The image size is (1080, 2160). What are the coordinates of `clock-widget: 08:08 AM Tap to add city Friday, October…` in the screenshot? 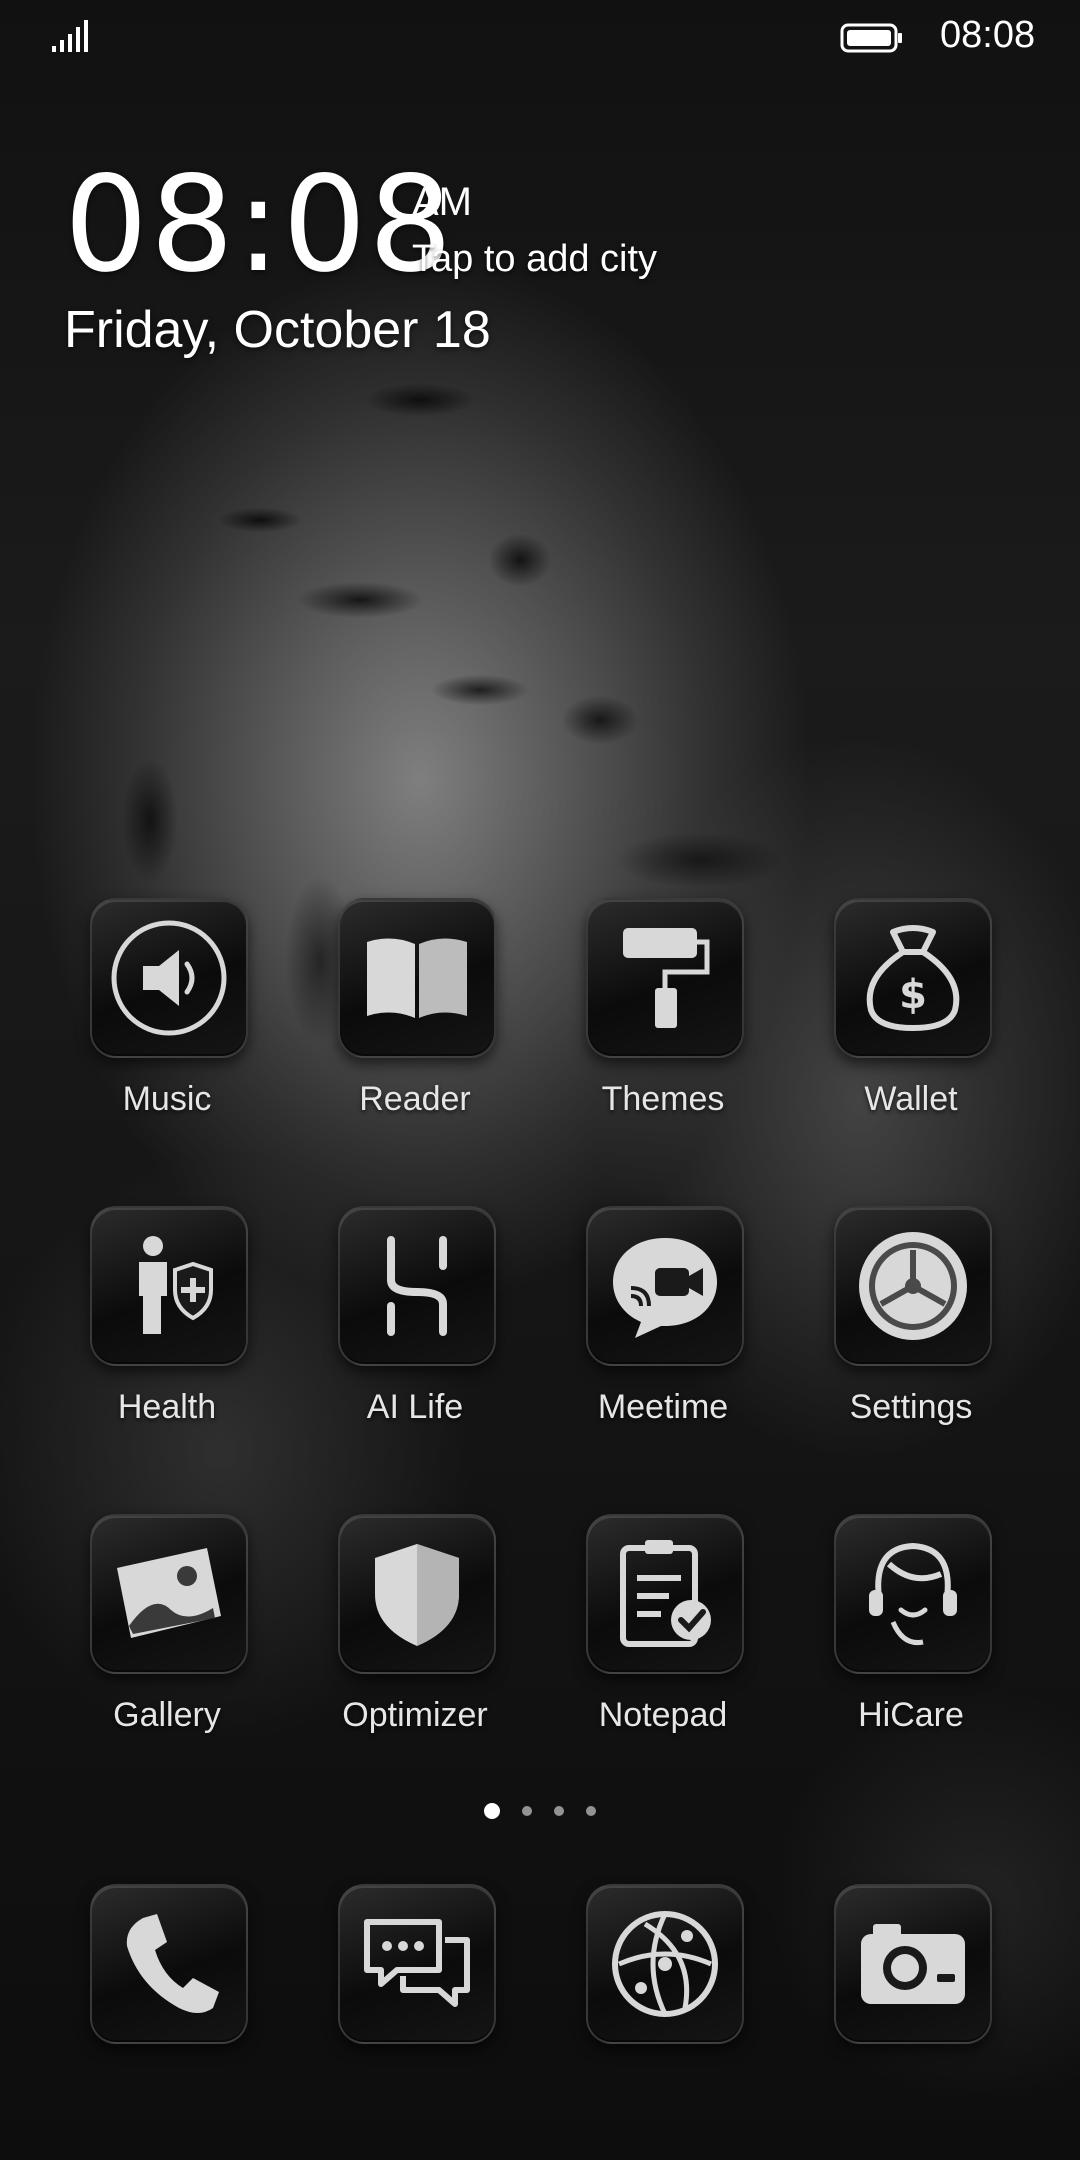 It's located at (514, 265).